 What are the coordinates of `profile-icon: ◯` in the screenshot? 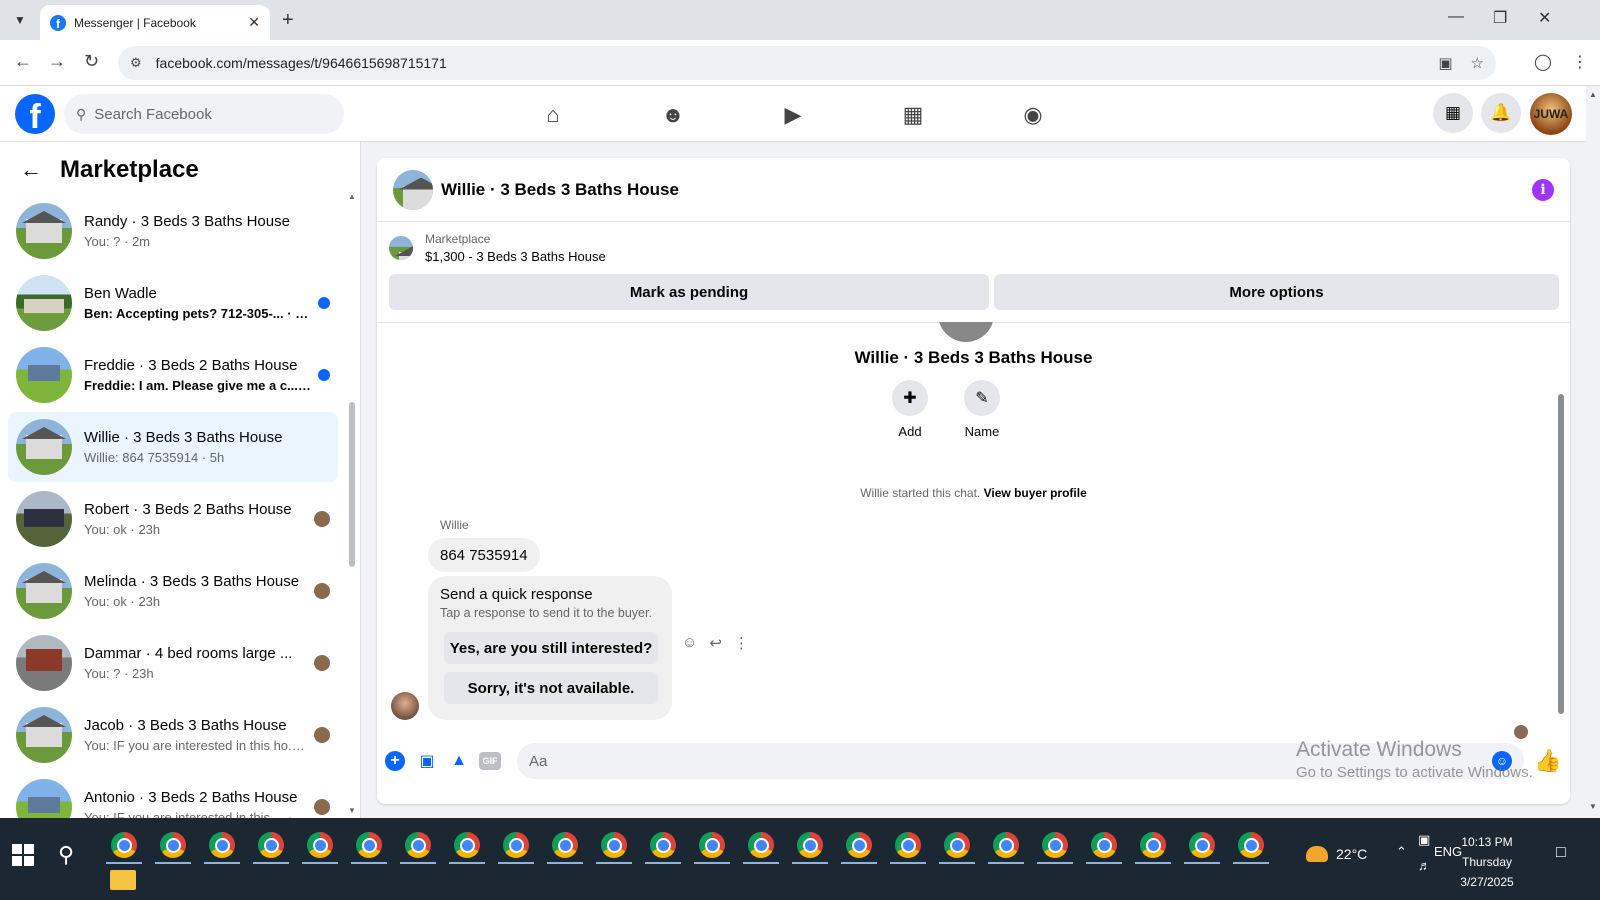 It's located at (1543, 62).